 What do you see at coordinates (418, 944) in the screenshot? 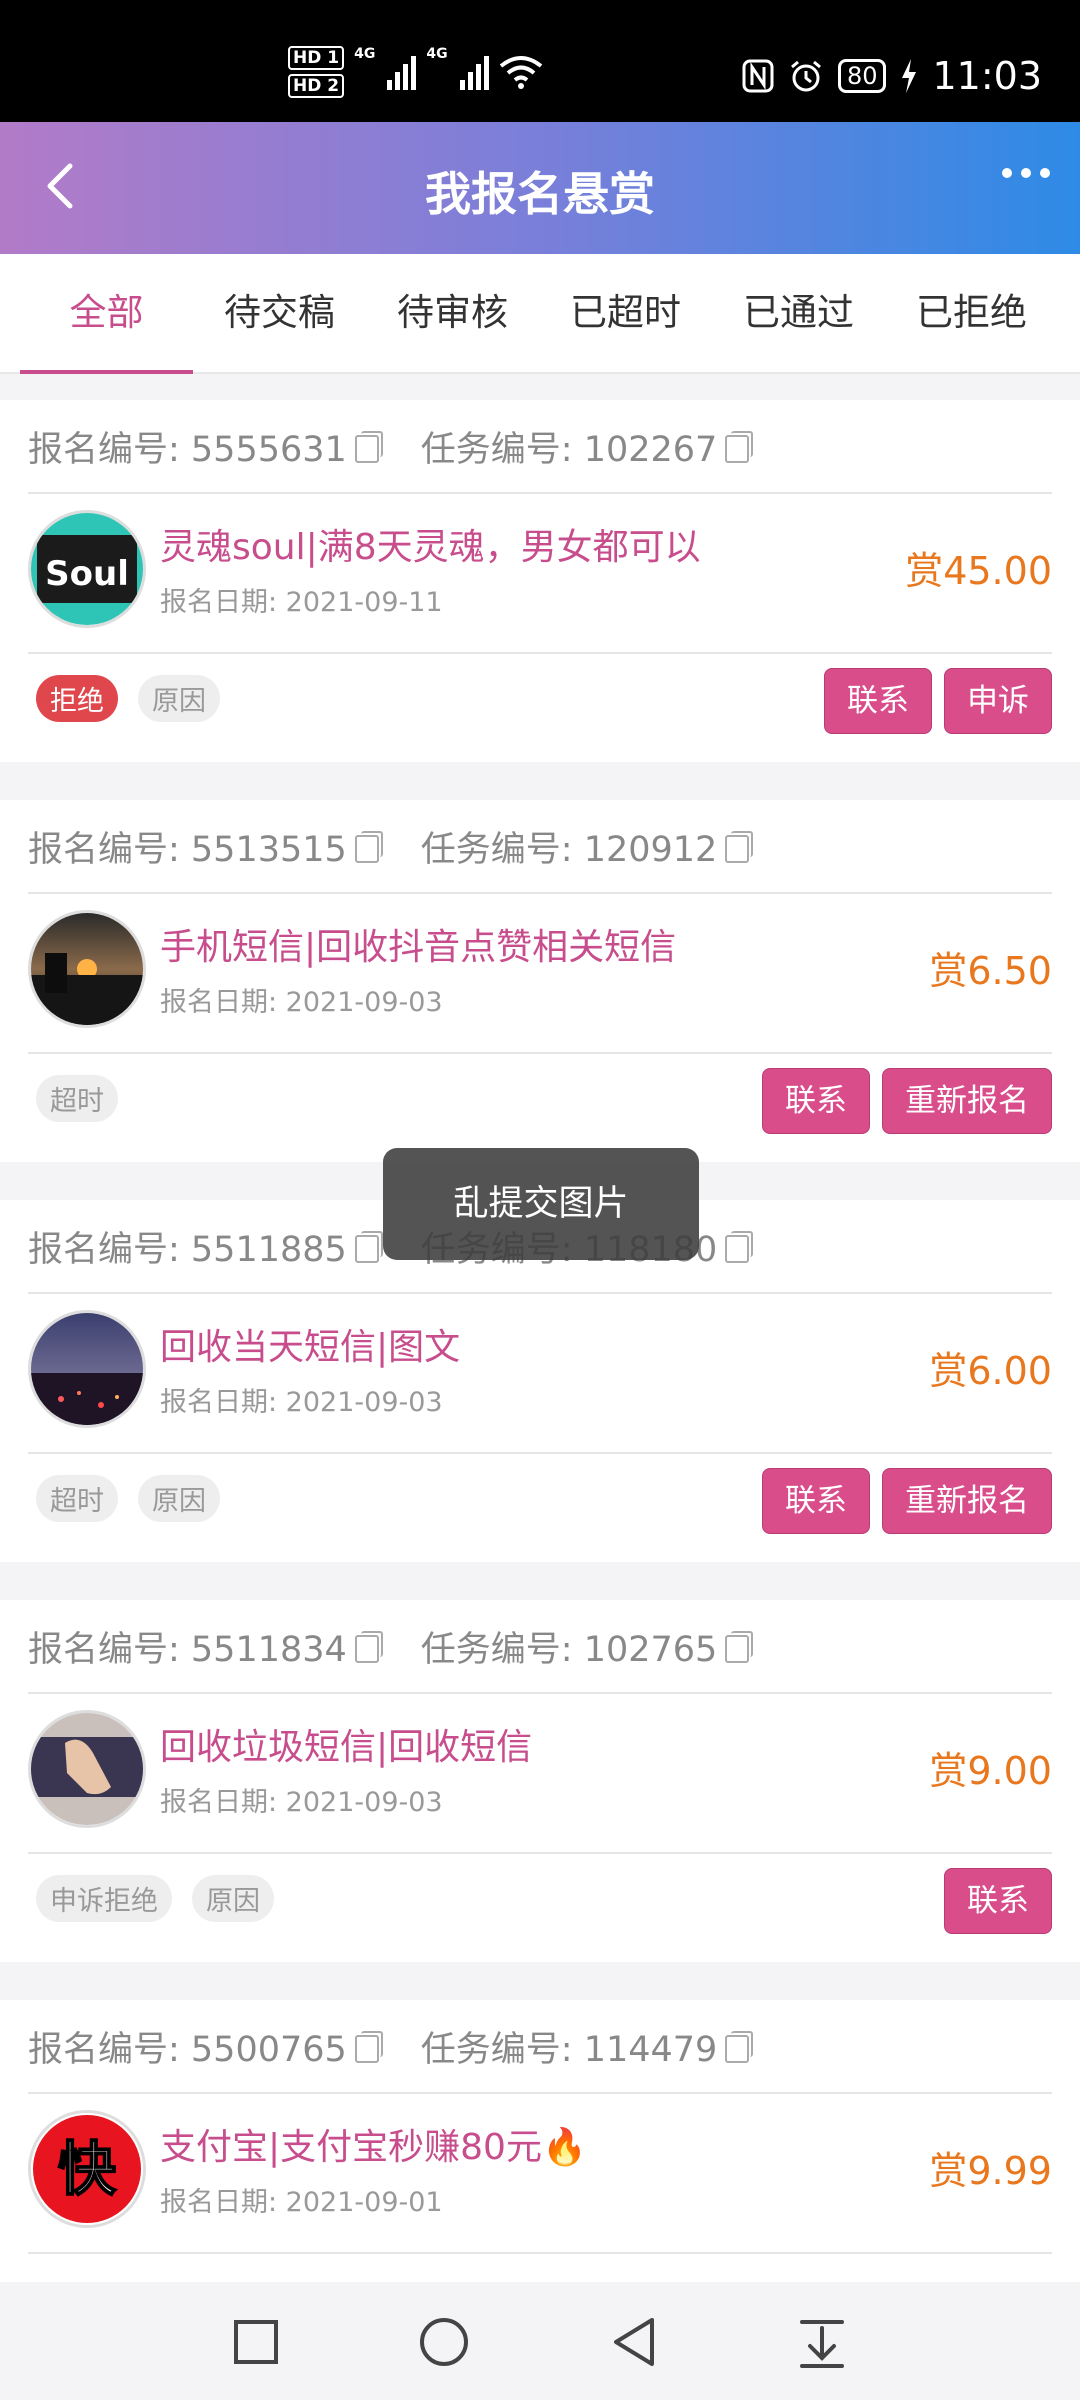
I see `task-title: 手机短信|回收抖音点赞相关短信` at bounding box center [418, 944].